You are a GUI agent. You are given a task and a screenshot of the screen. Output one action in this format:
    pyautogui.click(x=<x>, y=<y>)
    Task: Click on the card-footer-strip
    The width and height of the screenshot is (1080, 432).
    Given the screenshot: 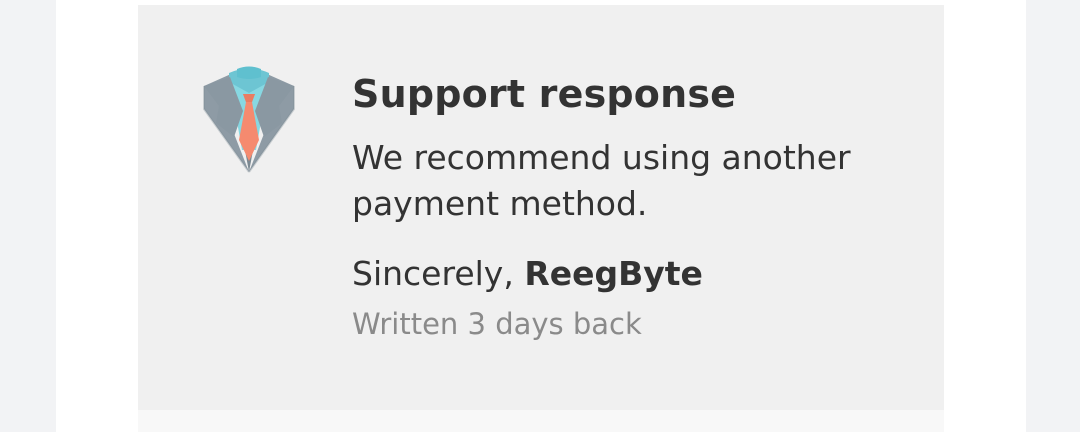 What is the action you would take?
    pyautogui.click(x=541, y=421)
    